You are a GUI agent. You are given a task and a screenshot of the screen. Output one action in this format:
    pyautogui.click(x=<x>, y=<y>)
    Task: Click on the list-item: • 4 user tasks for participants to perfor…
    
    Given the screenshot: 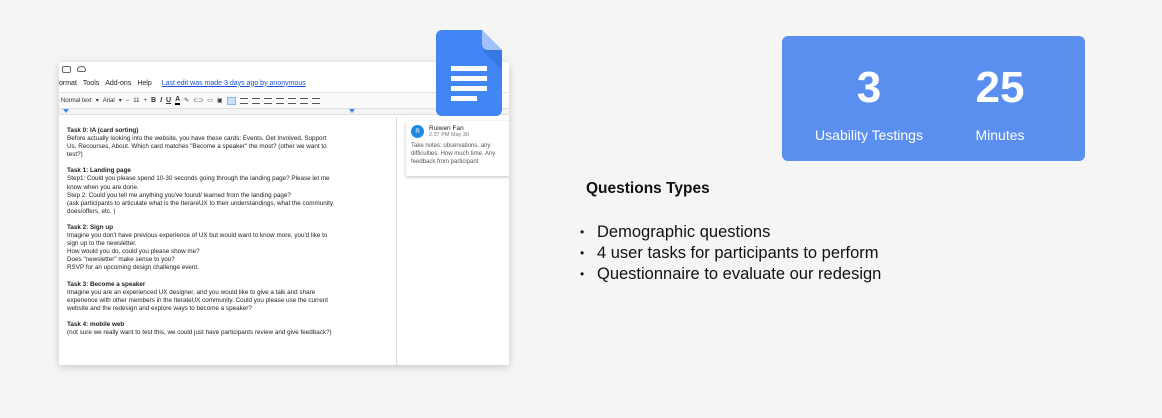 What is the action you would take?
    pyautogui.click(x=730, y=253)
    